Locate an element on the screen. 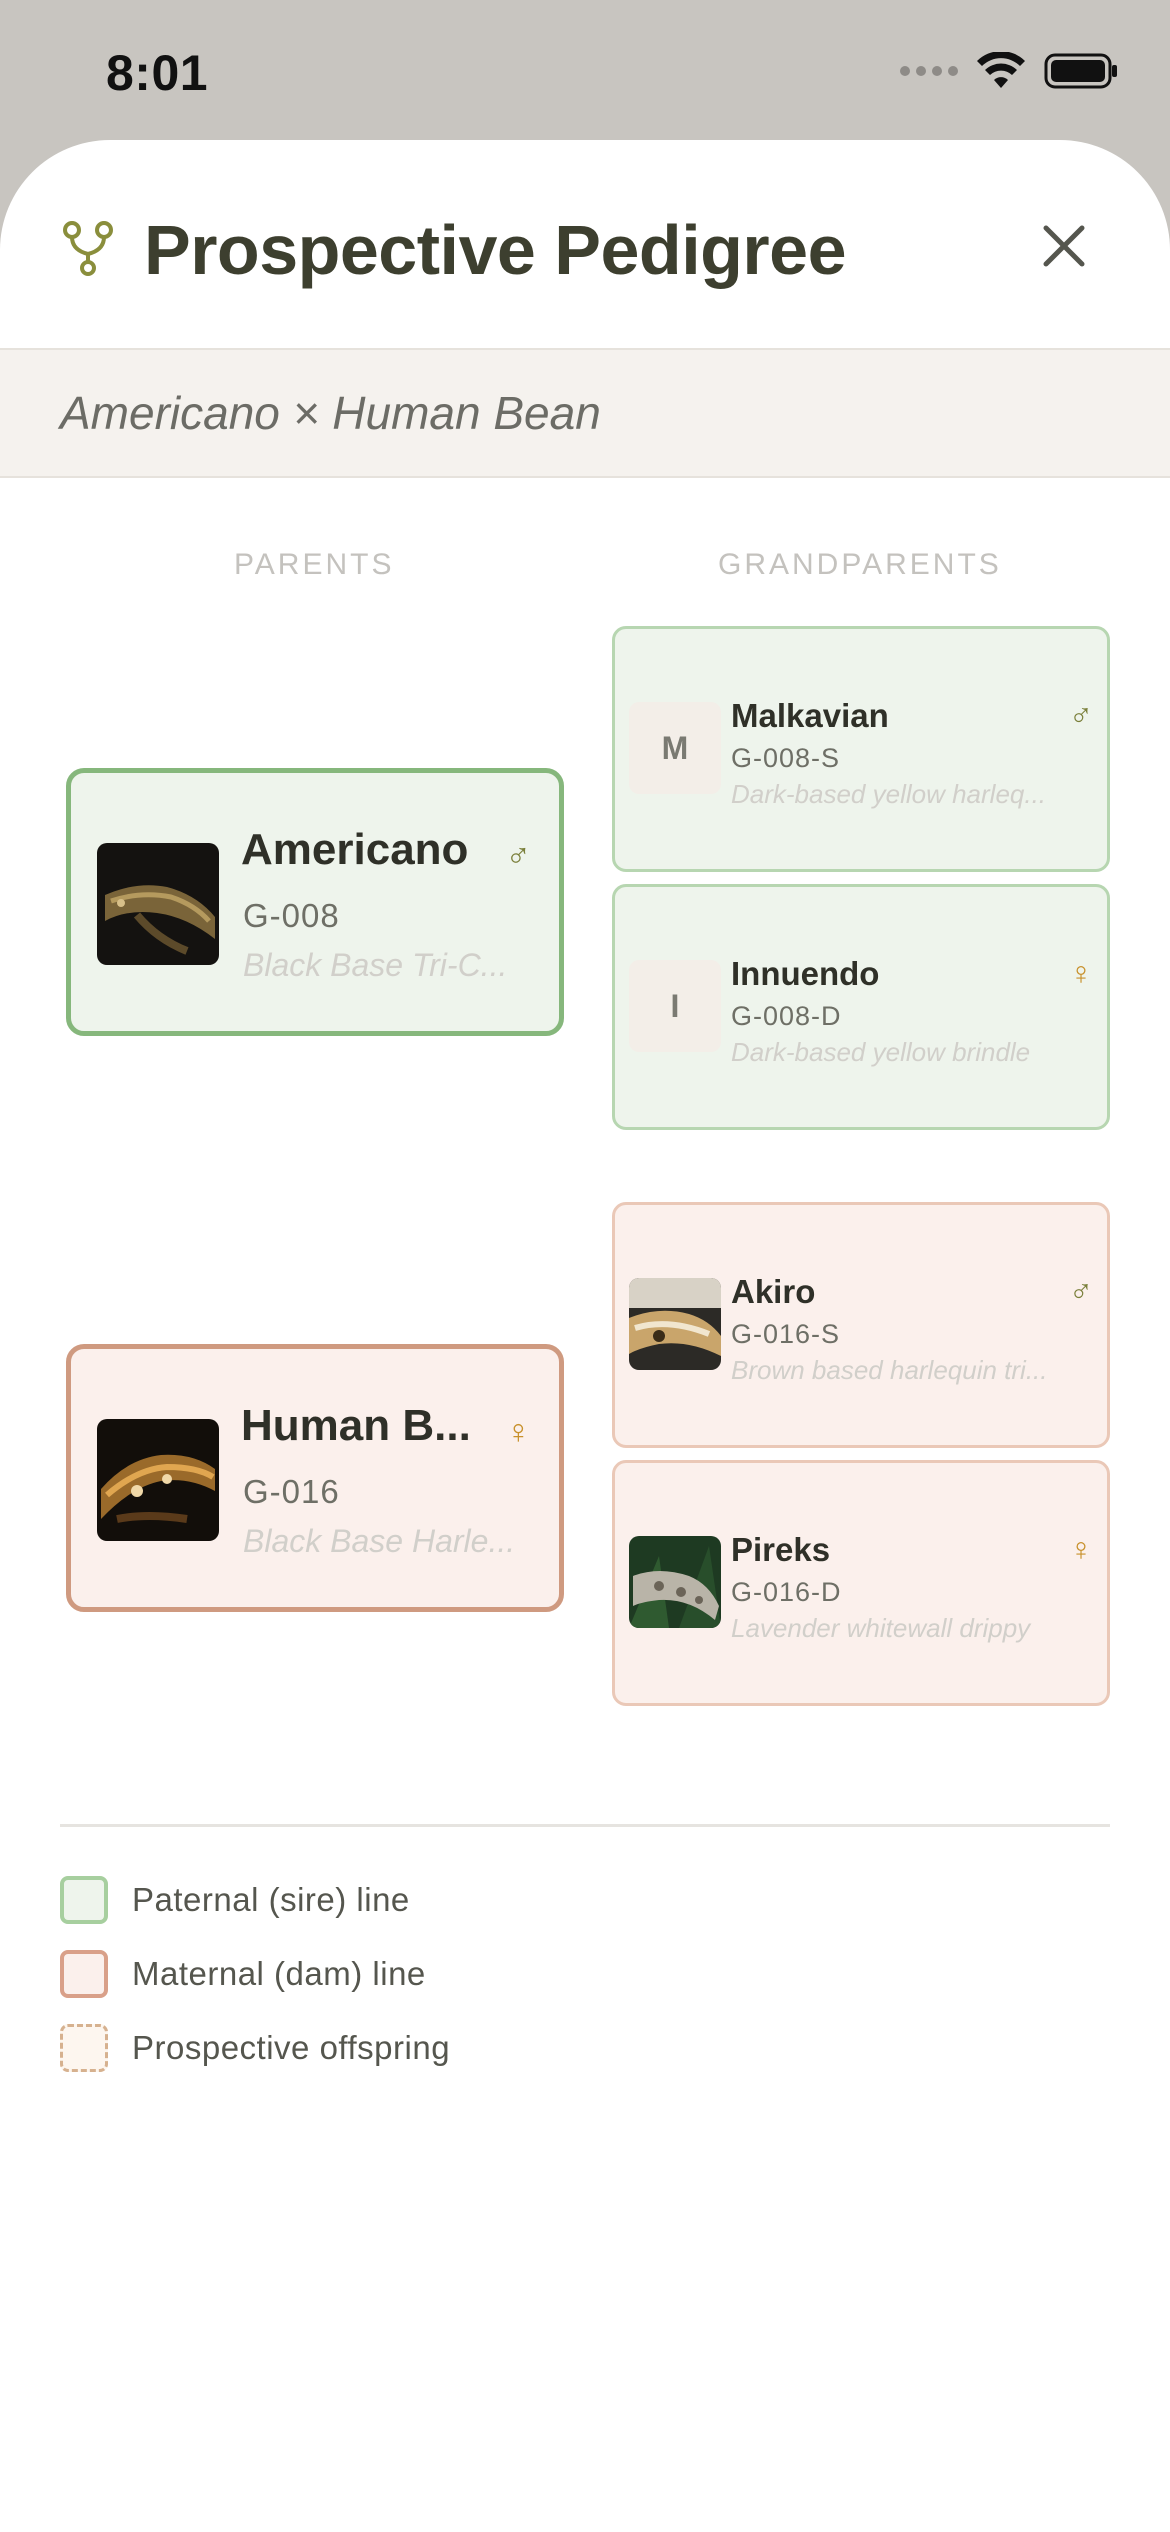 The width and height of the screenshot is (1170, 2532). legend-item-offspring: Prospective offspring is located at coordinates (255, 2048).